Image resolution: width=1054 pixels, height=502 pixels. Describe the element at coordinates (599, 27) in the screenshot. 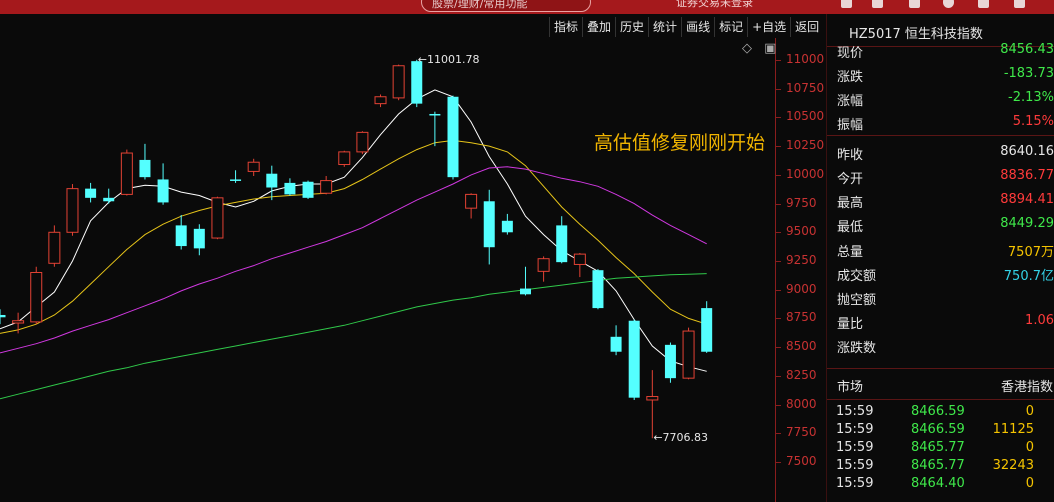

I see `overlay-button: 叠加` at that location.